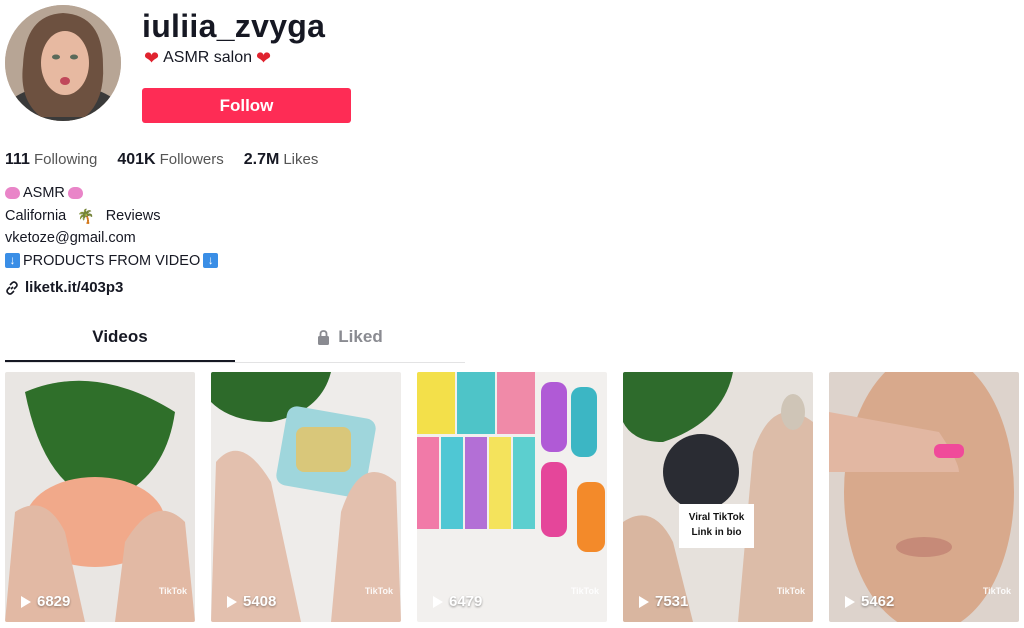 The height and width of the screenshot is (628, 1024). I want to click on subtitle-text: ASMR salon, so click(208, 57).